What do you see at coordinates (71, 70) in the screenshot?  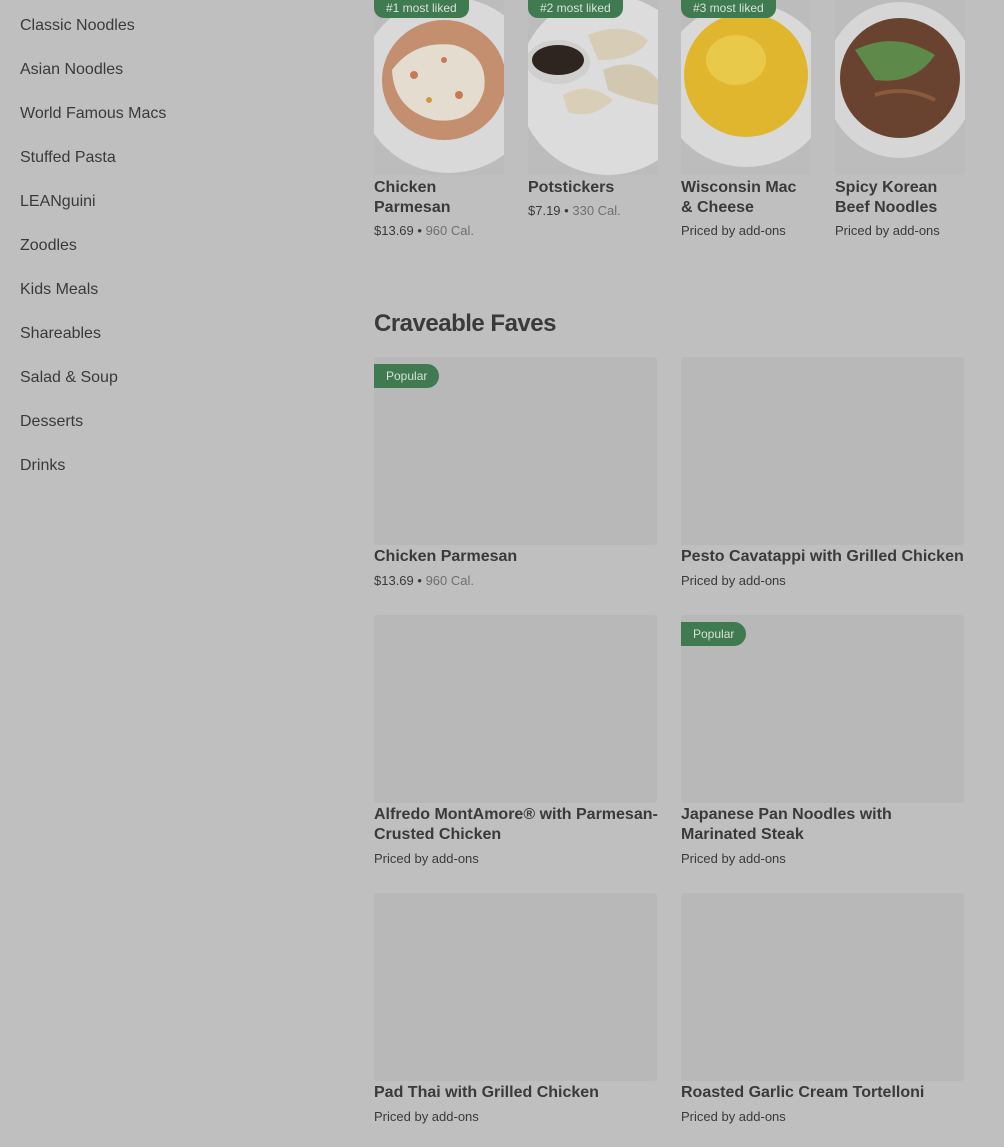 I see `sidebar-item-asian-noodles: Asian Noodles` at bounding box center [71, 70].